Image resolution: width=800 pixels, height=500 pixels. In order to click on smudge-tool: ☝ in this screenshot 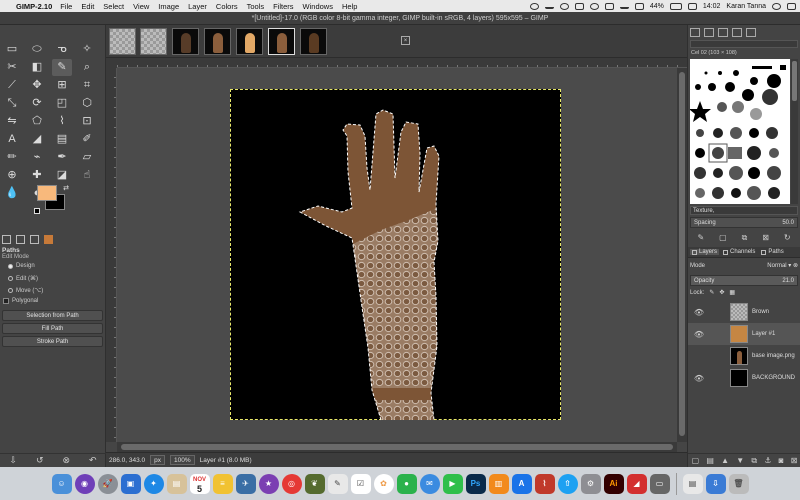, I will do `click(87, 175)`.